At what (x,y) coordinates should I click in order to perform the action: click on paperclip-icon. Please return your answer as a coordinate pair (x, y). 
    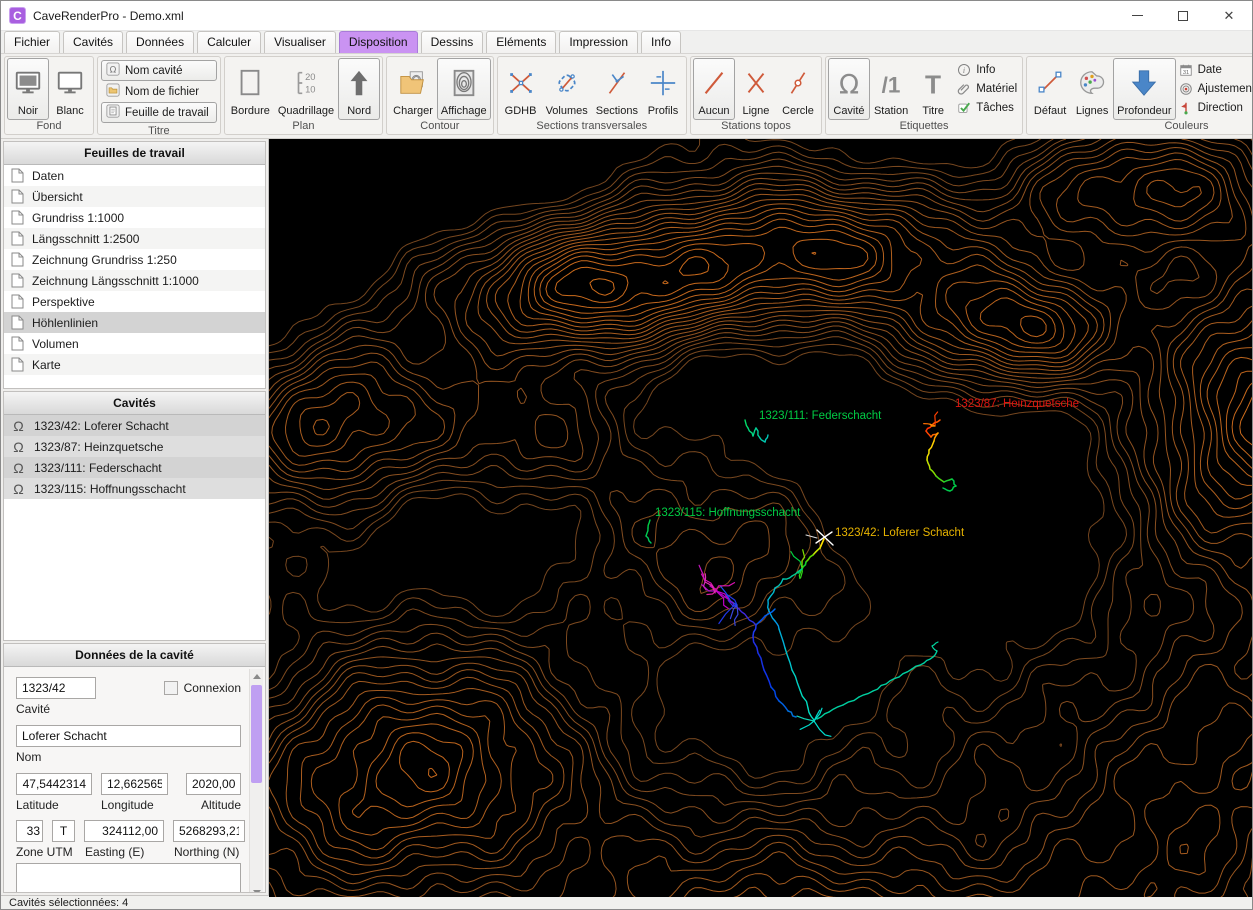
    Looking at the image, I should click on (964, 89).